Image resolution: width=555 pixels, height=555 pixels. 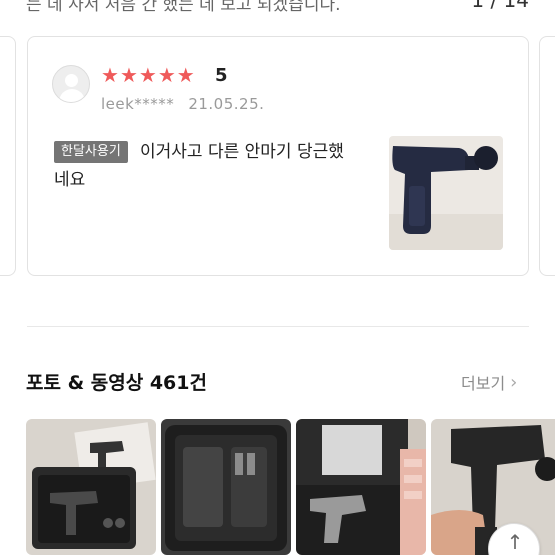 I want to click on more-button: 더보기 ›, so click(x=489, y=382).